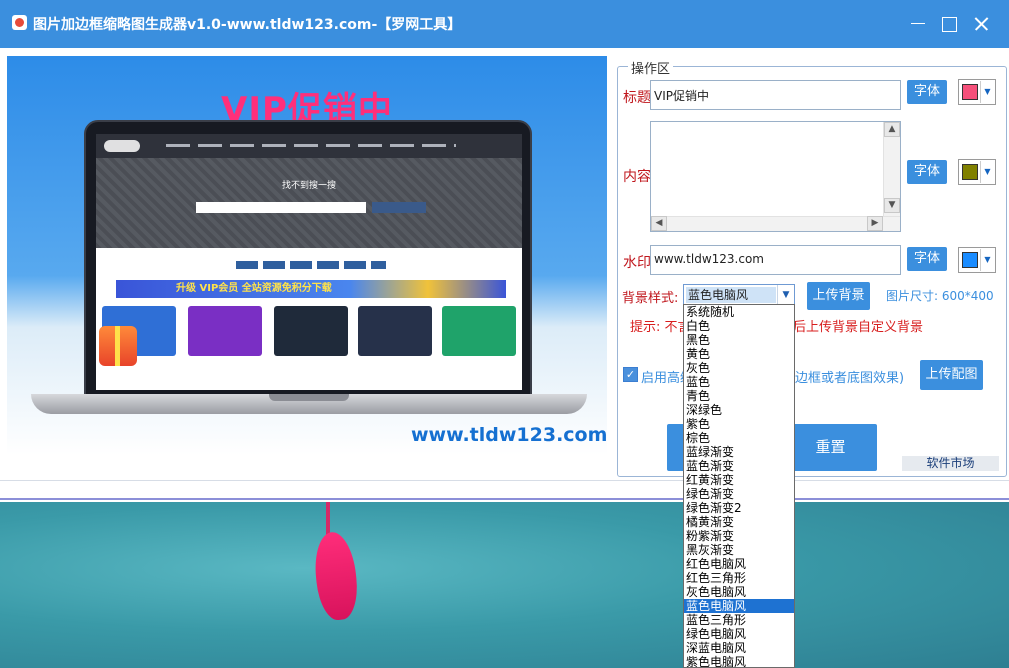  I want to click on background-style-select: 蓝色电脑风 ▼, so click(739, 295).